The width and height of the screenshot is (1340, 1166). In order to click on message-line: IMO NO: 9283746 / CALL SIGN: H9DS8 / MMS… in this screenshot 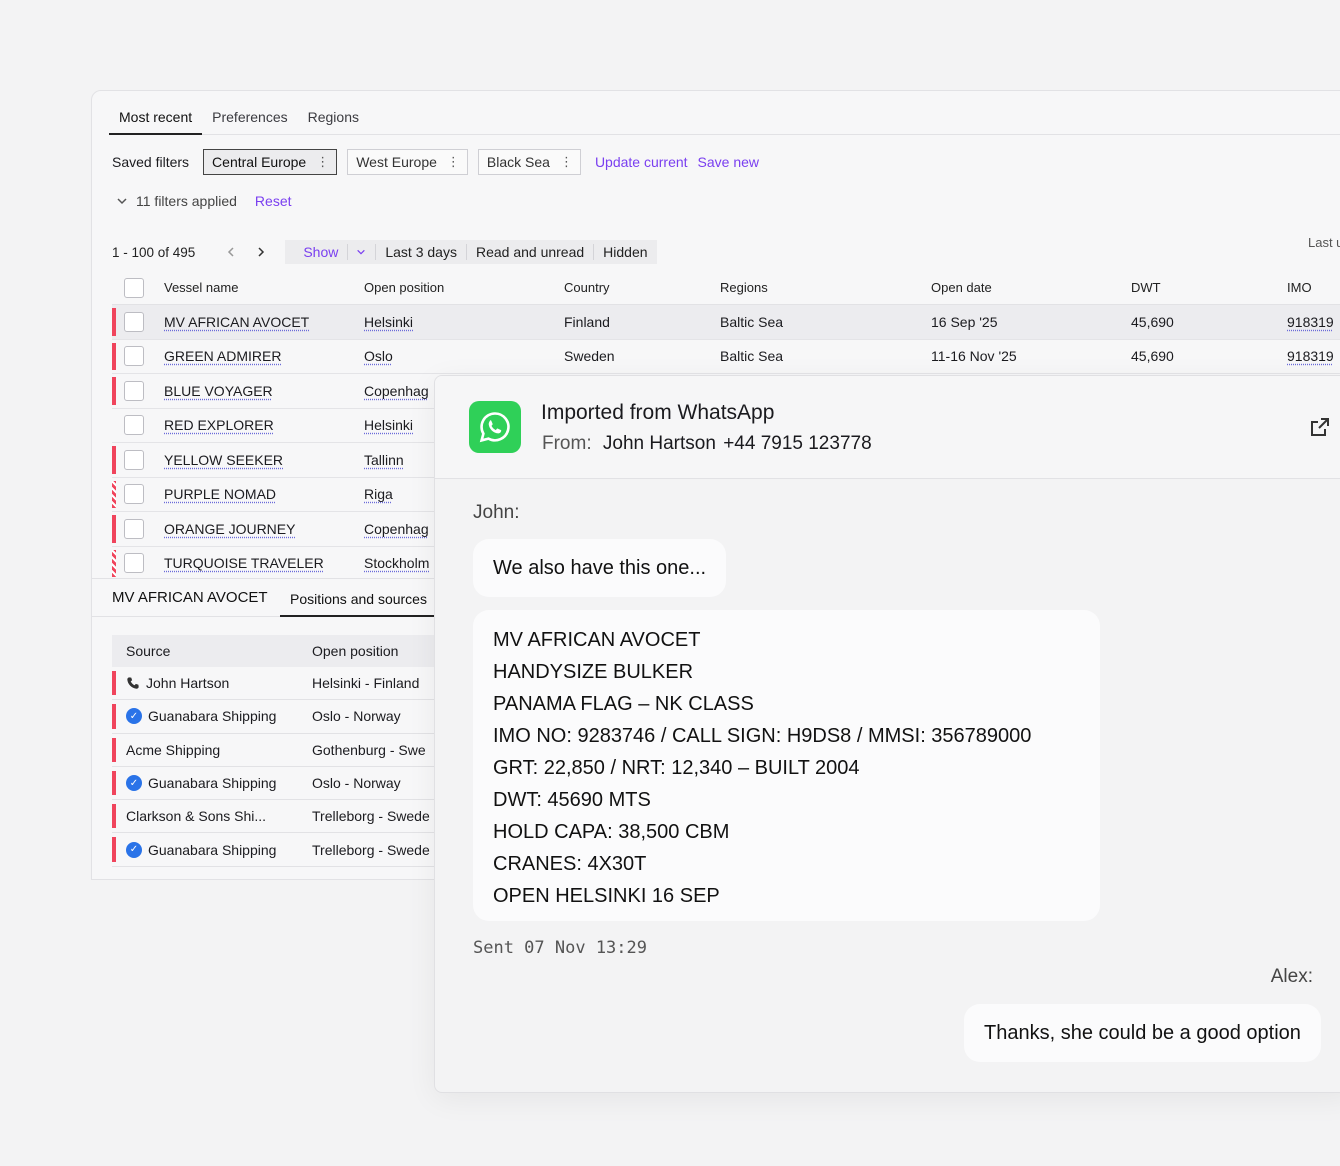, I will do `click(762, 736)`.